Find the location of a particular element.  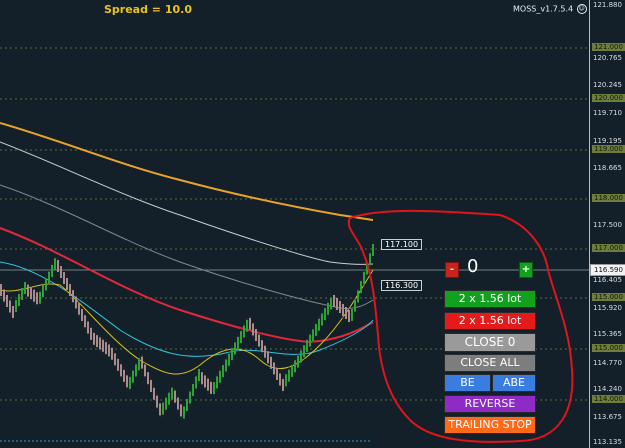

level-tag: 114.000 is located at coordinates (608, 399).